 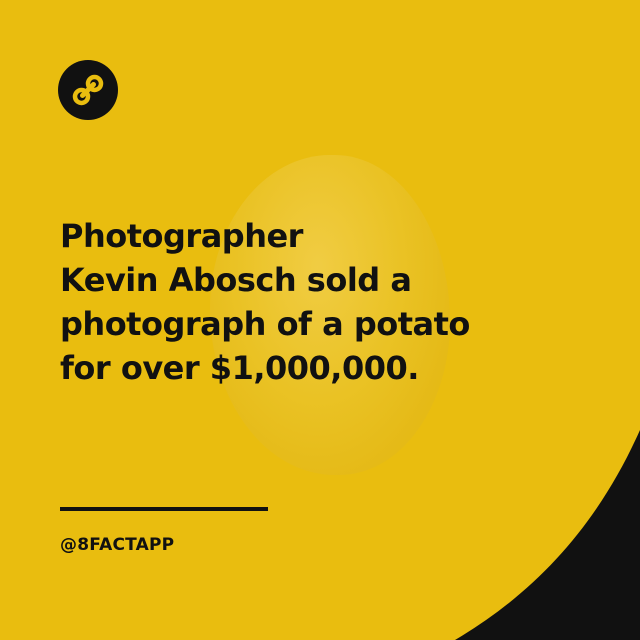 What do you see at coordinates (181, 236) in the screenshot?
I see `headline-line: Photographer` at bounding box center [181, 236].